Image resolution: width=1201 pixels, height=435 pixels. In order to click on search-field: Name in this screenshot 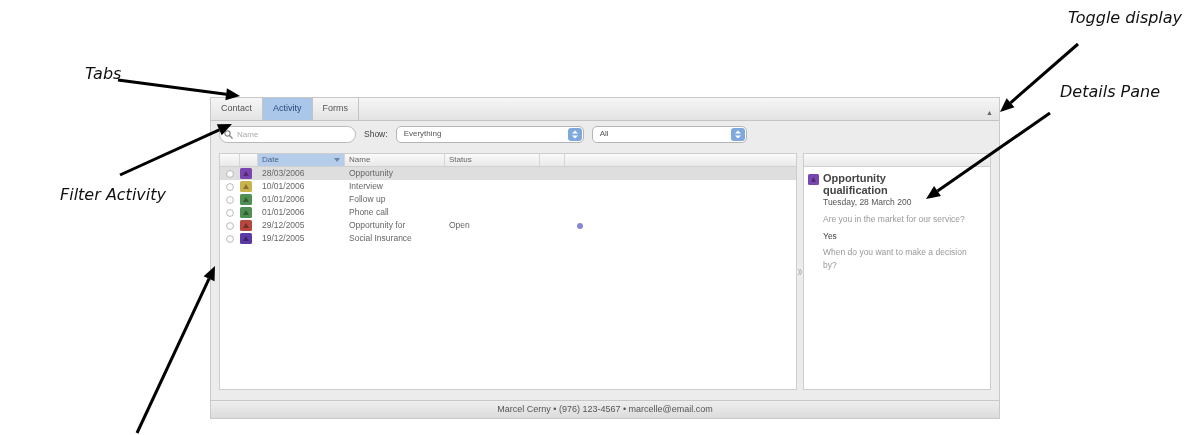, I will do `click(287, 134)`.